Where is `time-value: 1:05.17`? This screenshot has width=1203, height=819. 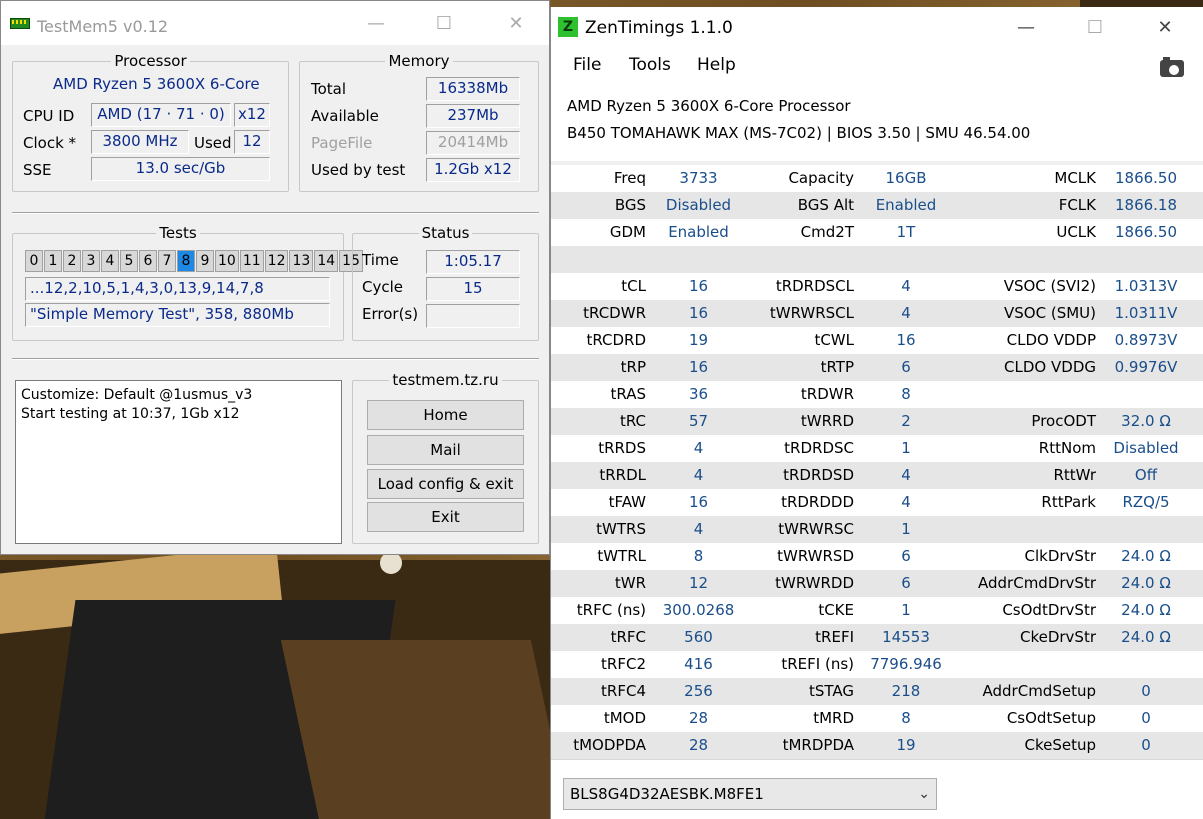
time-value: 1:05.17 is located at coordinates (473, 262).